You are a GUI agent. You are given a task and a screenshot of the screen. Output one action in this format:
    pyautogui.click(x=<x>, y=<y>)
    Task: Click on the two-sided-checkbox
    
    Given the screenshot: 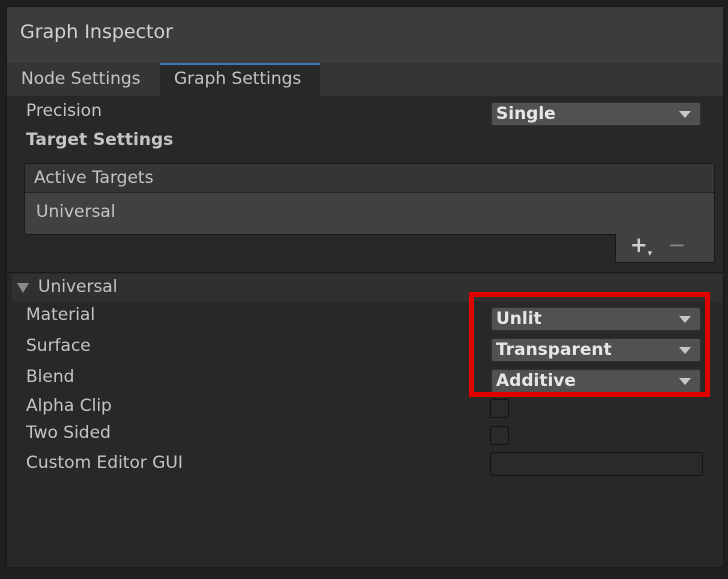 What is the action you would take?
    pyautogui.click(x=499, y=435)
    